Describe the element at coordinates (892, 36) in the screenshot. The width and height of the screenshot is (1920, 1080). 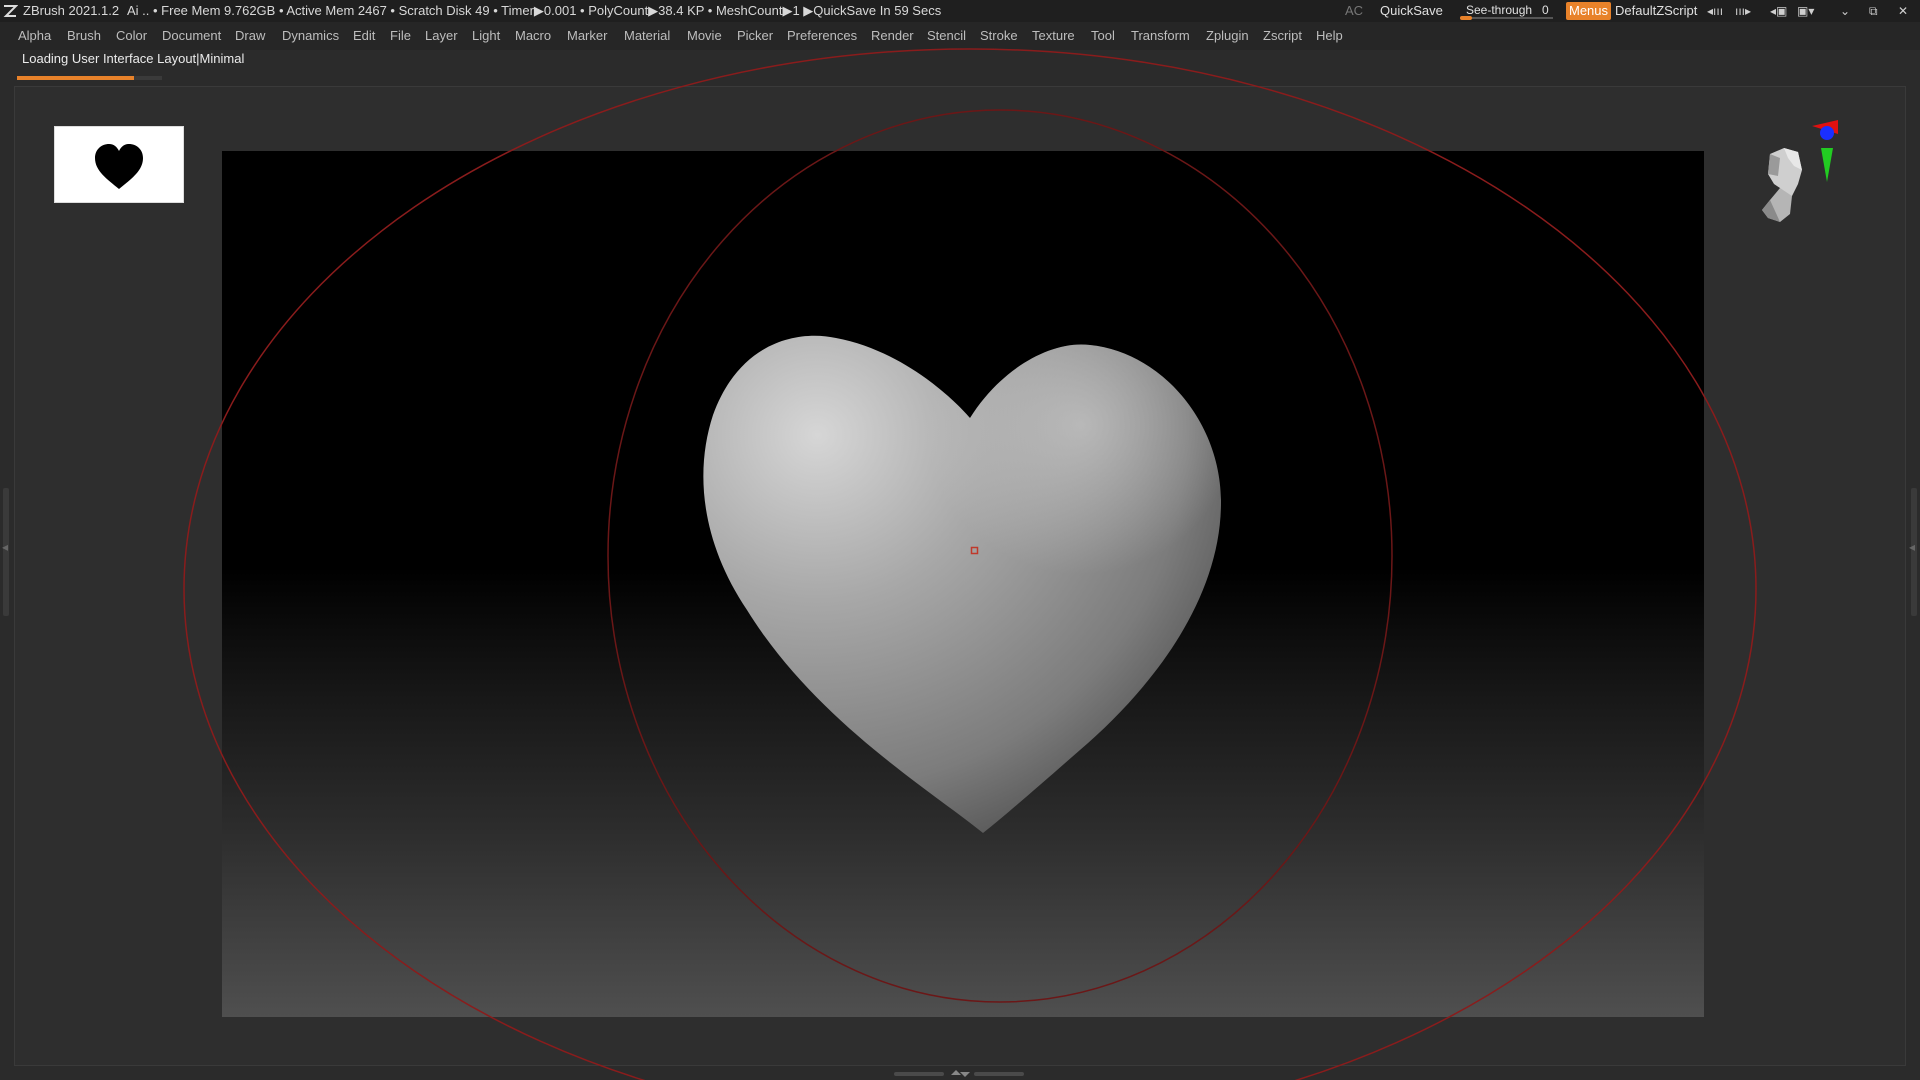
I see `menu-render: Render` at that location.